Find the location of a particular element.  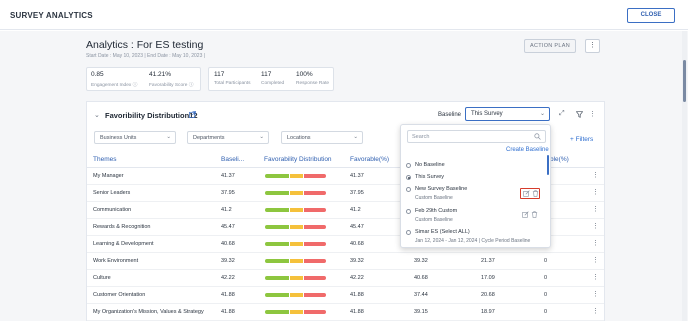

completed-value: 117 is located at coordinates (266, 74).